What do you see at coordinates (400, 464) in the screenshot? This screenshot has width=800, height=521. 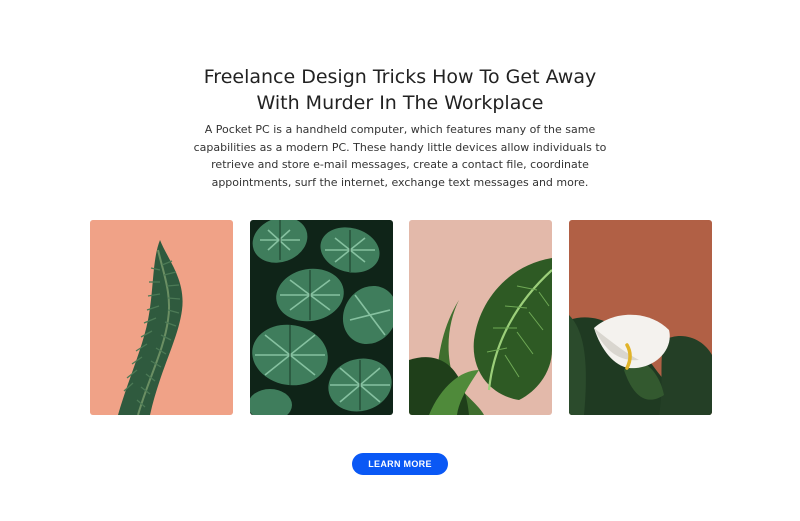 I see `learn-more-button: LEARN MORE` at bounding box center [400, 464].